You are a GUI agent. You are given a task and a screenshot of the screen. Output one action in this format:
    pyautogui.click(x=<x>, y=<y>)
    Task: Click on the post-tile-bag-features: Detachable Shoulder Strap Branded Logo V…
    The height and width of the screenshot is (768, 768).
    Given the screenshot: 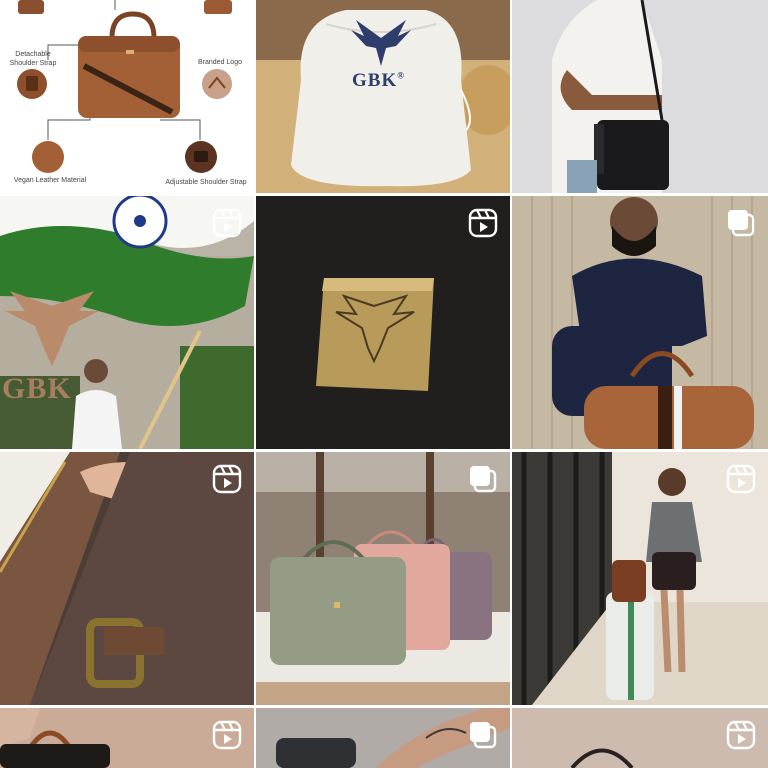 What is the action you would take?
    pyautogui.click(x=127, y=96)
    